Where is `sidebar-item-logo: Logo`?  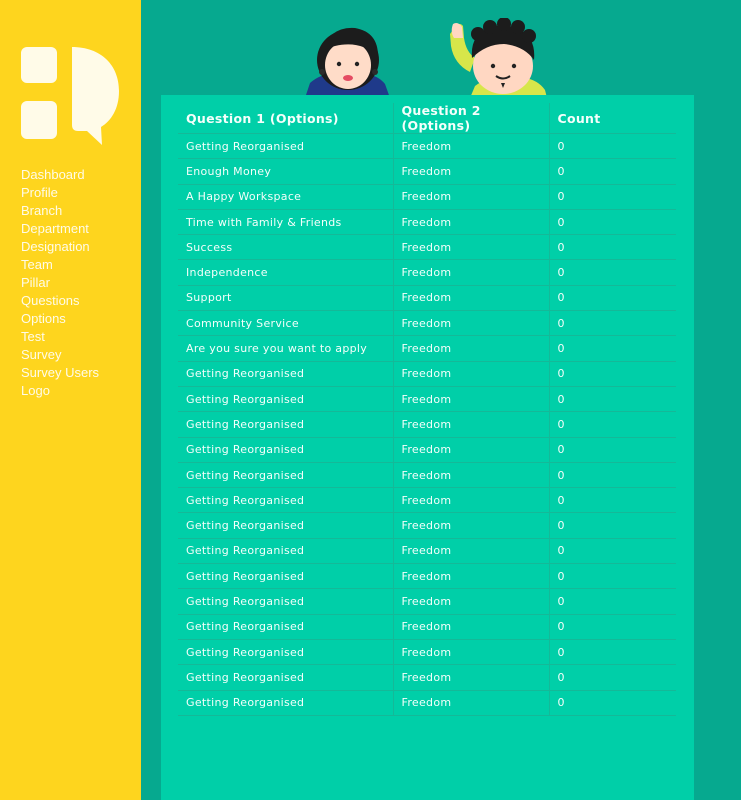
sidebar-item-logo: Logo is located at coordinates (60, 391).